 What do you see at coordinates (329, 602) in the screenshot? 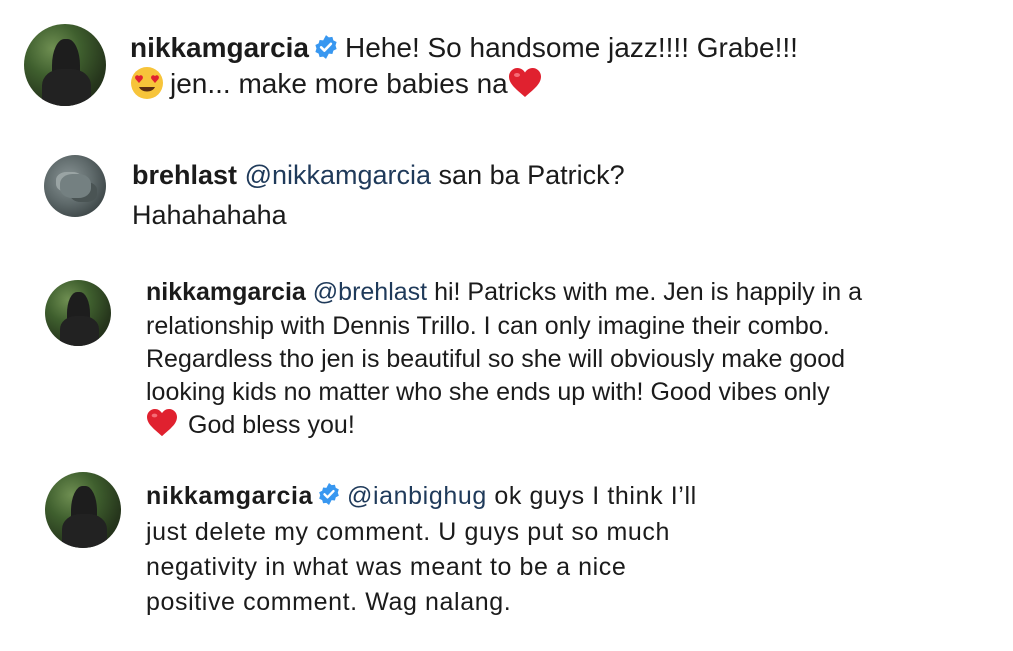
I see `comment-text: positive comment. Wag nalang.` at bounding box center [329, 602].